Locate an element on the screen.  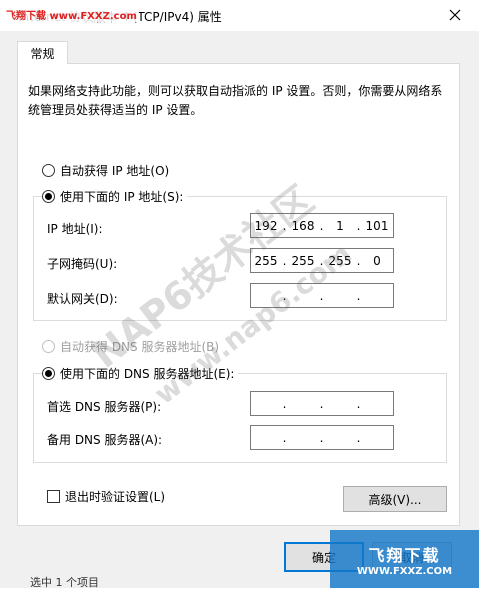
ip-octet: 192 is located at coordinates (266, 225).